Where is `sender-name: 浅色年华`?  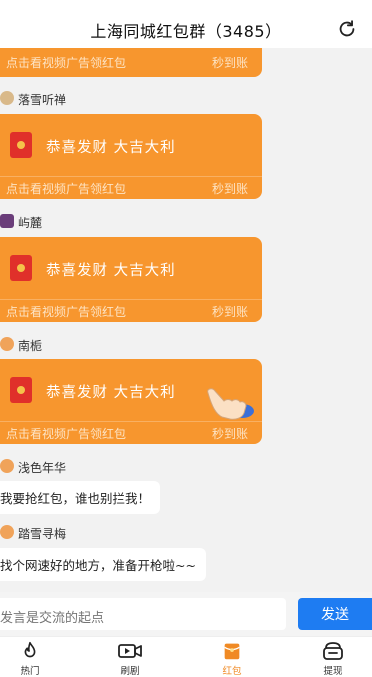
sender-name: 浅色年华 is located at coordinates (42, 468).